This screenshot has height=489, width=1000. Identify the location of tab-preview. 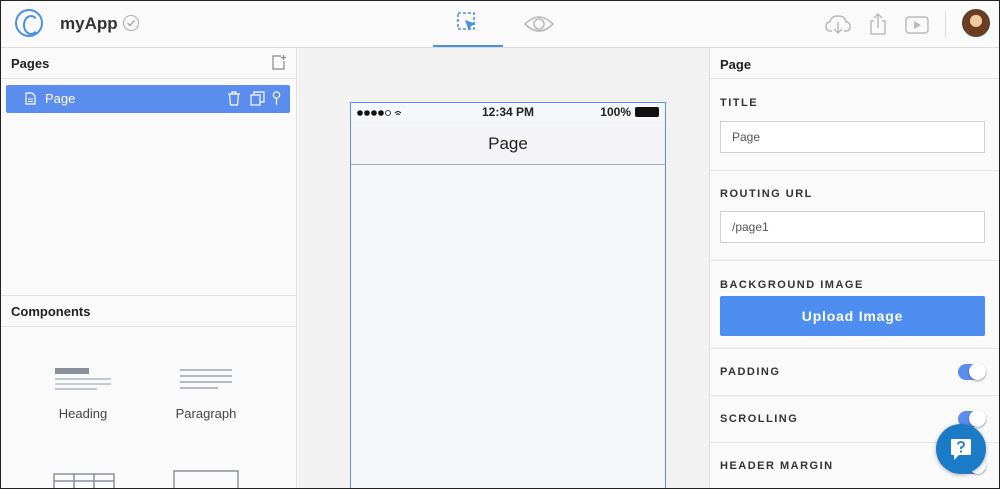
(539, 24).